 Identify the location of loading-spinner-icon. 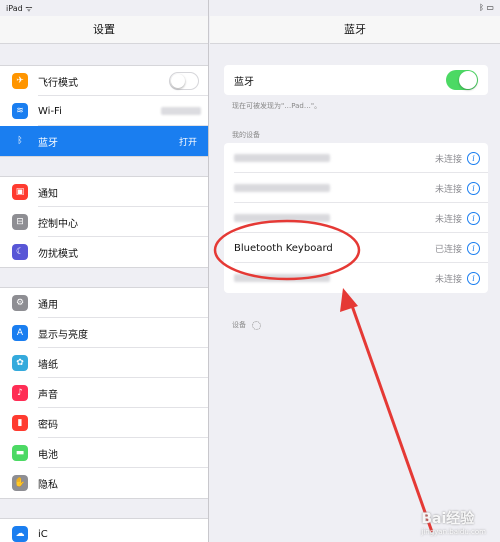
(256, 325).